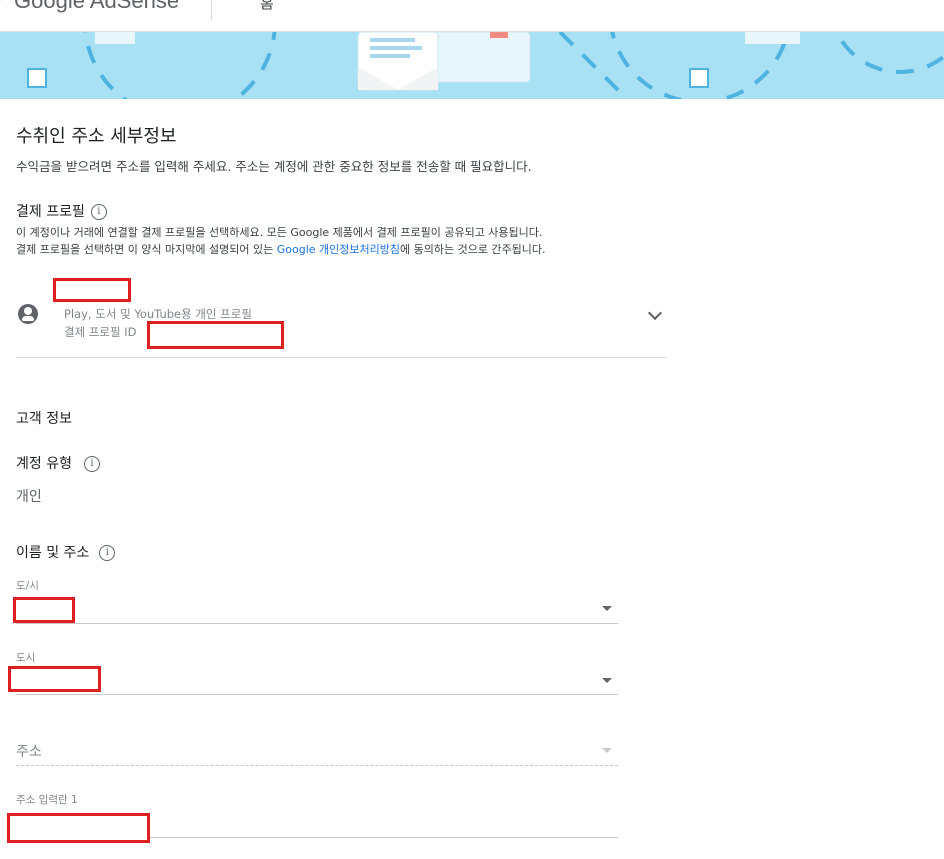 The height and width of the screenshot is (859, 944). What do you see at coordinates (472, 16) in the screenshot?
I see `top-bar: Google AdSense 홈` at bounding box center [472, 16].